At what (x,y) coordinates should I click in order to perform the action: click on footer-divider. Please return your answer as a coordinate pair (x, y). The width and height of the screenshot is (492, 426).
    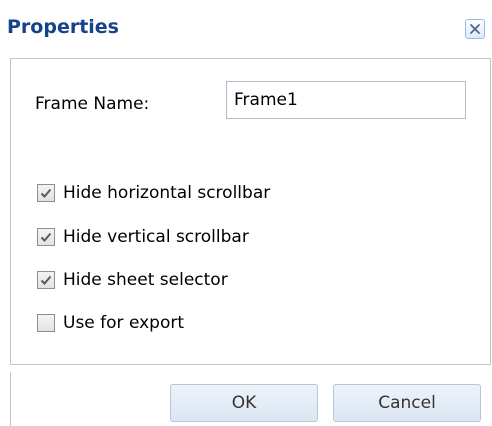
    Looking at the image, I should click on (10, 399).